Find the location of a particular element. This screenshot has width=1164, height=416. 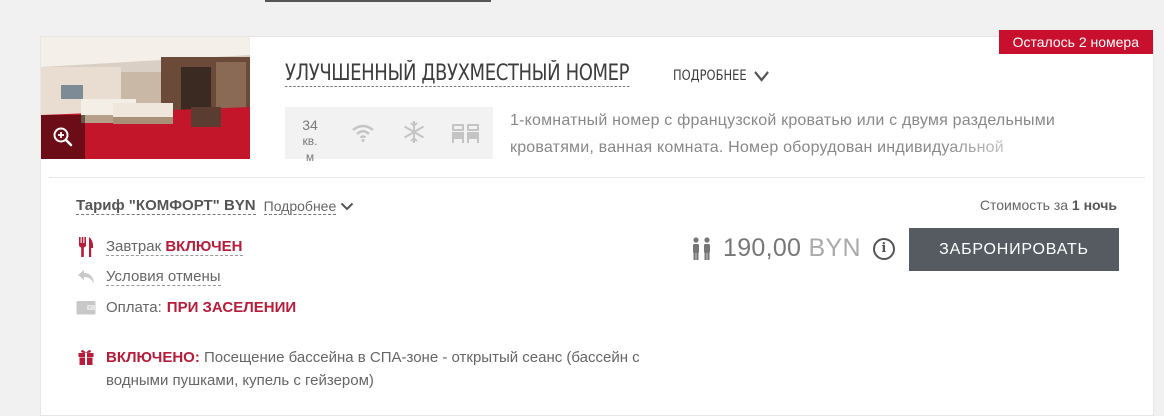

payment-label: Оплата: is located at coordinates (134, 307).